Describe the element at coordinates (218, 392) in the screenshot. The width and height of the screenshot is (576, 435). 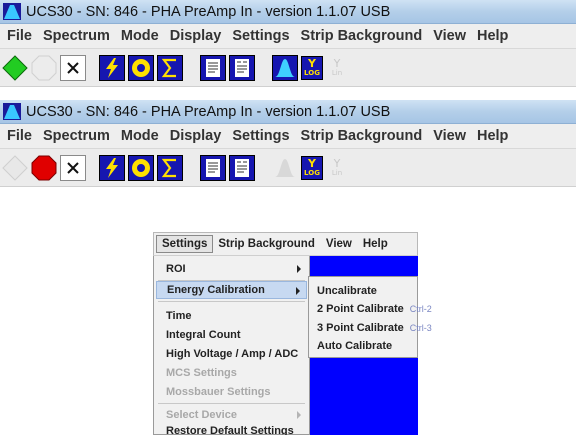
I see `menu-item-label: Mossbauer Settings` at that location.